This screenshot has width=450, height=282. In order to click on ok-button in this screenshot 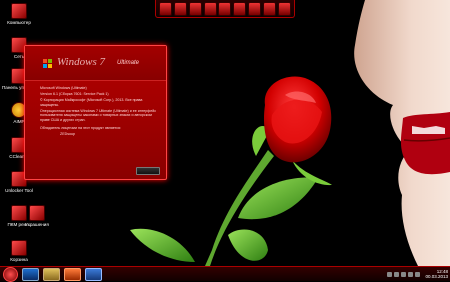, I will do `click(148, 171)`.